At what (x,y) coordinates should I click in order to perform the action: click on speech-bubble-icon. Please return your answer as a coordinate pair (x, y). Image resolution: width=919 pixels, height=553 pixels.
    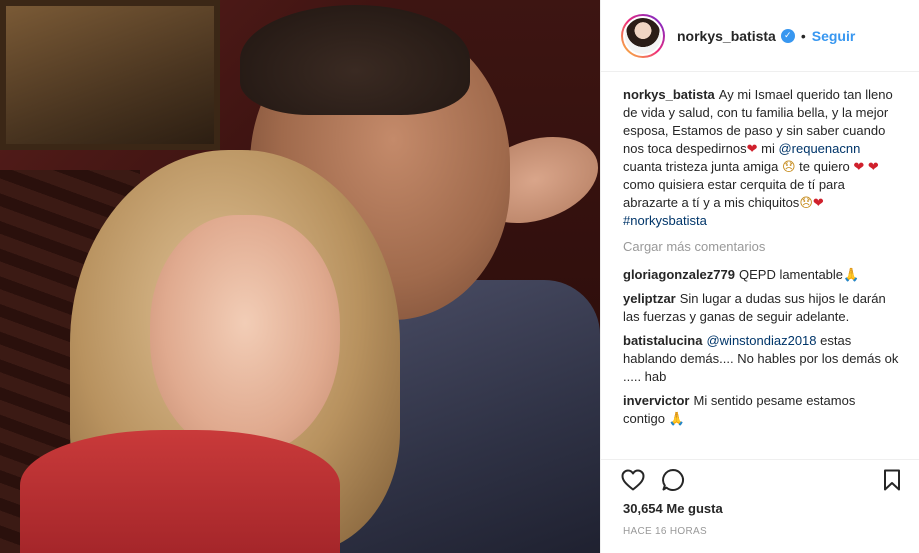
    Looking at the image, I should click on (673, 480).